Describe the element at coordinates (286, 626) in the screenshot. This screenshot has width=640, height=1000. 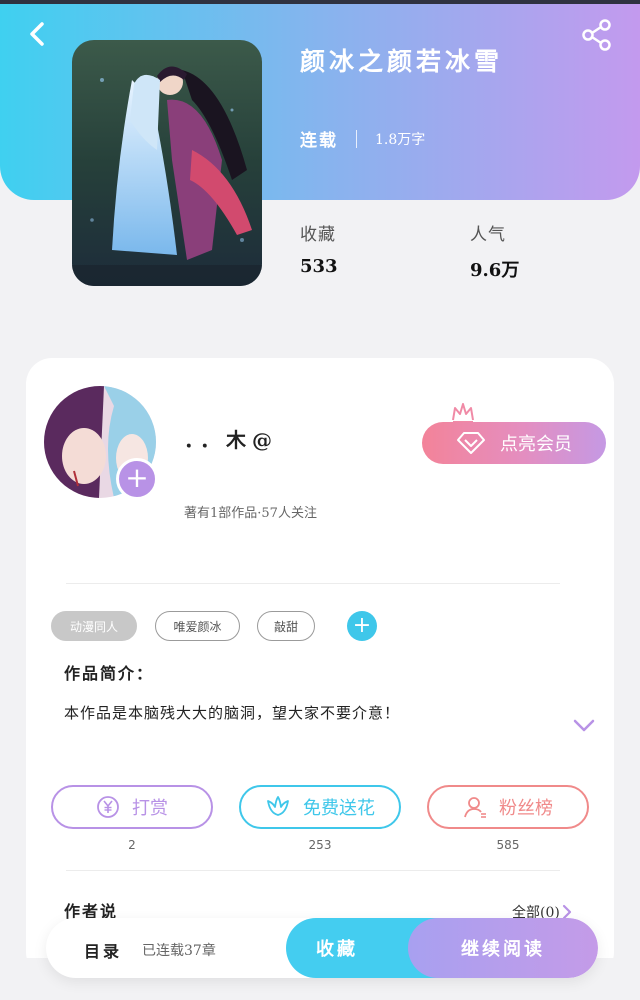
I see `tag-item: 敲甜` at that location.